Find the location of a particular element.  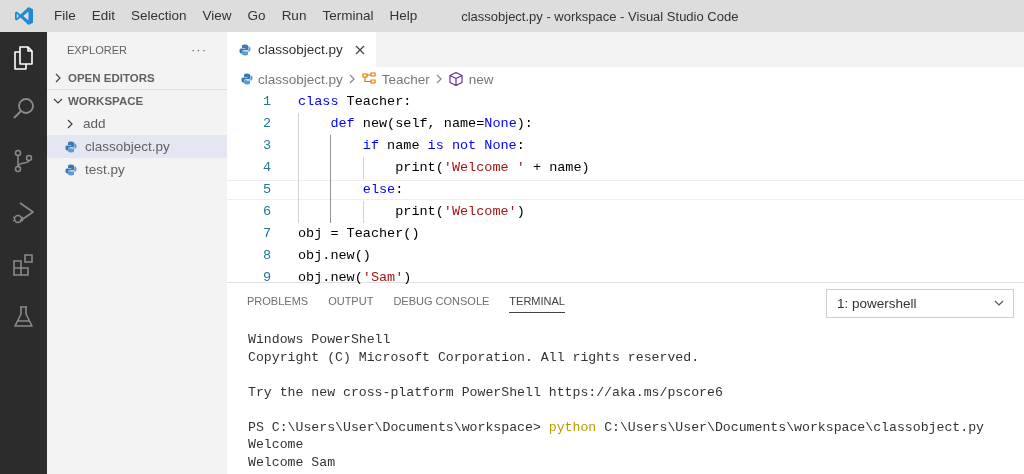

line-number: 5 is located at coordinates (266, 190).